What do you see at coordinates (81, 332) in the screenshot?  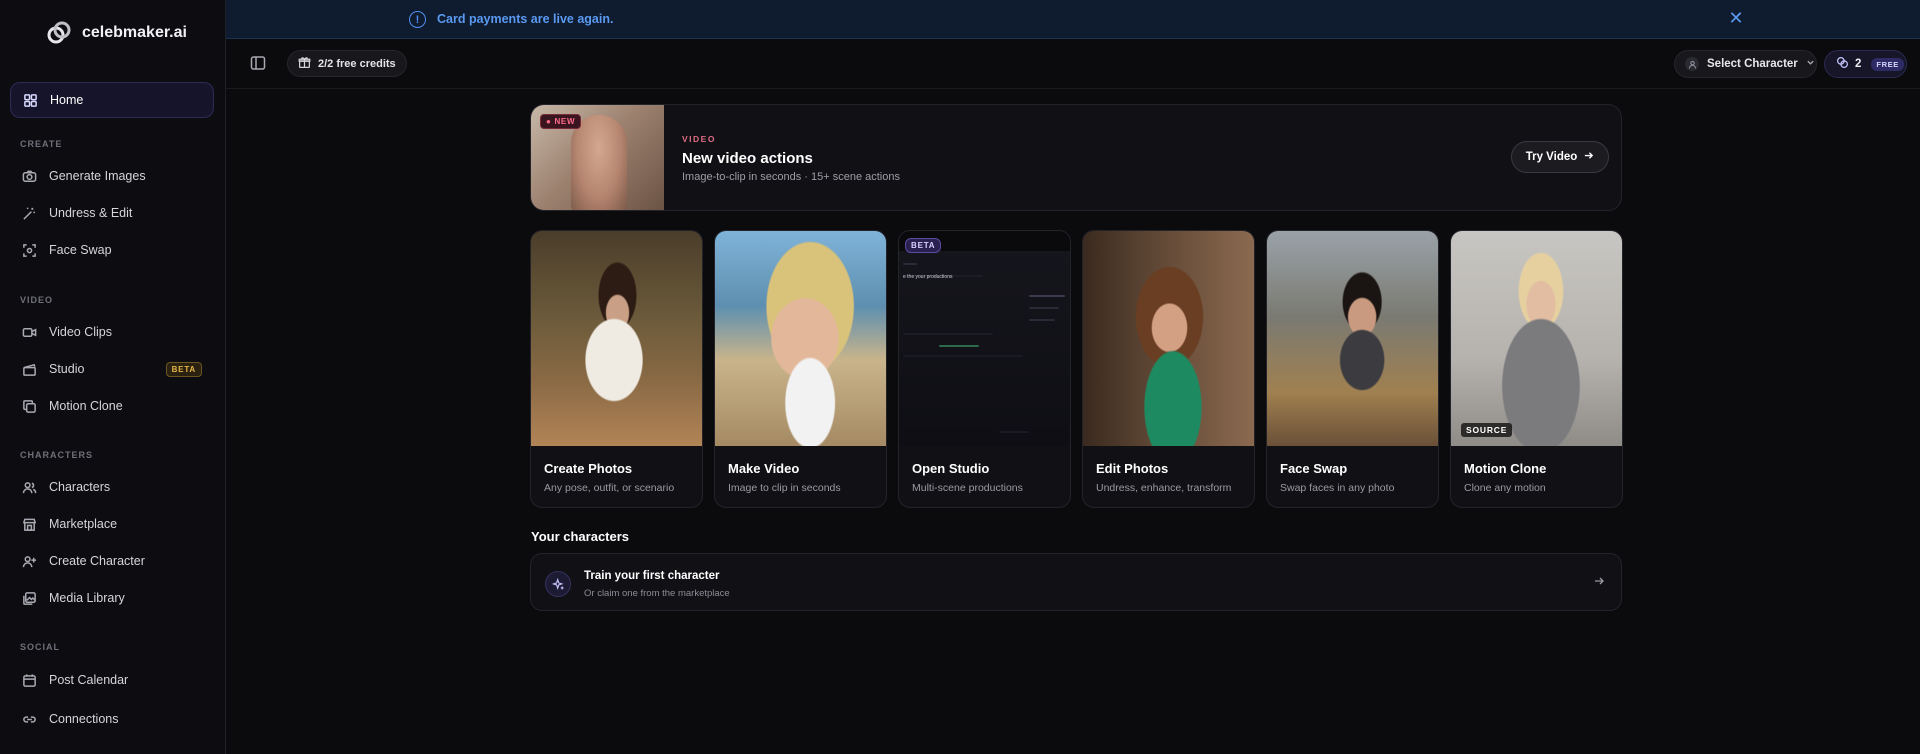 I see `sidebar-item-label: Video Clips` at bounding box center [81, 332].